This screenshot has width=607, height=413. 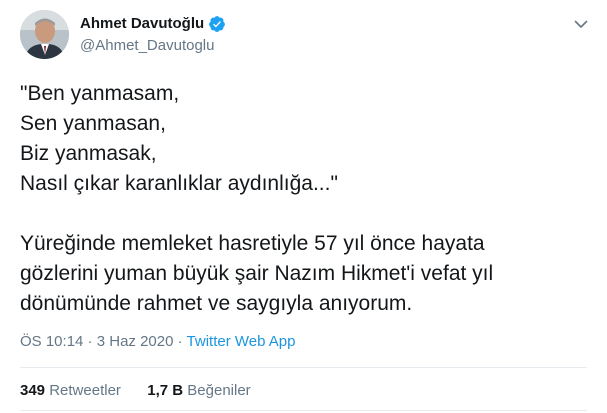 I want to click on tweet-meta: ÖS 10:14 · 3 Haz 2020 · Twitter Web App, so click(x=157, y=342).